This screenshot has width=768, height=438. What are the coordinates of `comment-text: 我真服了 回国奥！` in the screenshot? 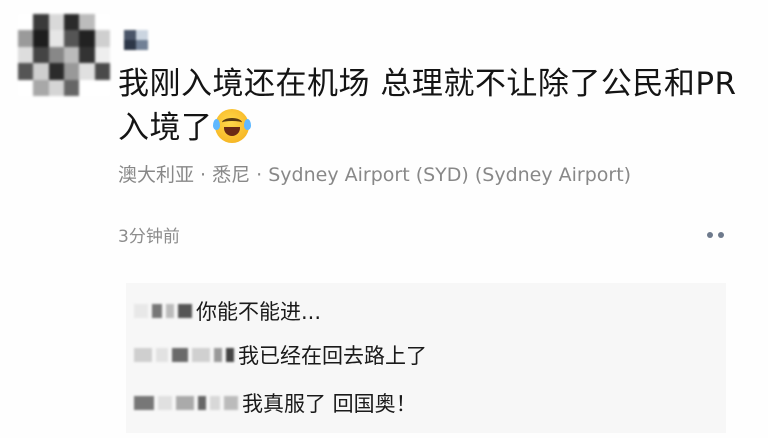 It's located at (329, 404).